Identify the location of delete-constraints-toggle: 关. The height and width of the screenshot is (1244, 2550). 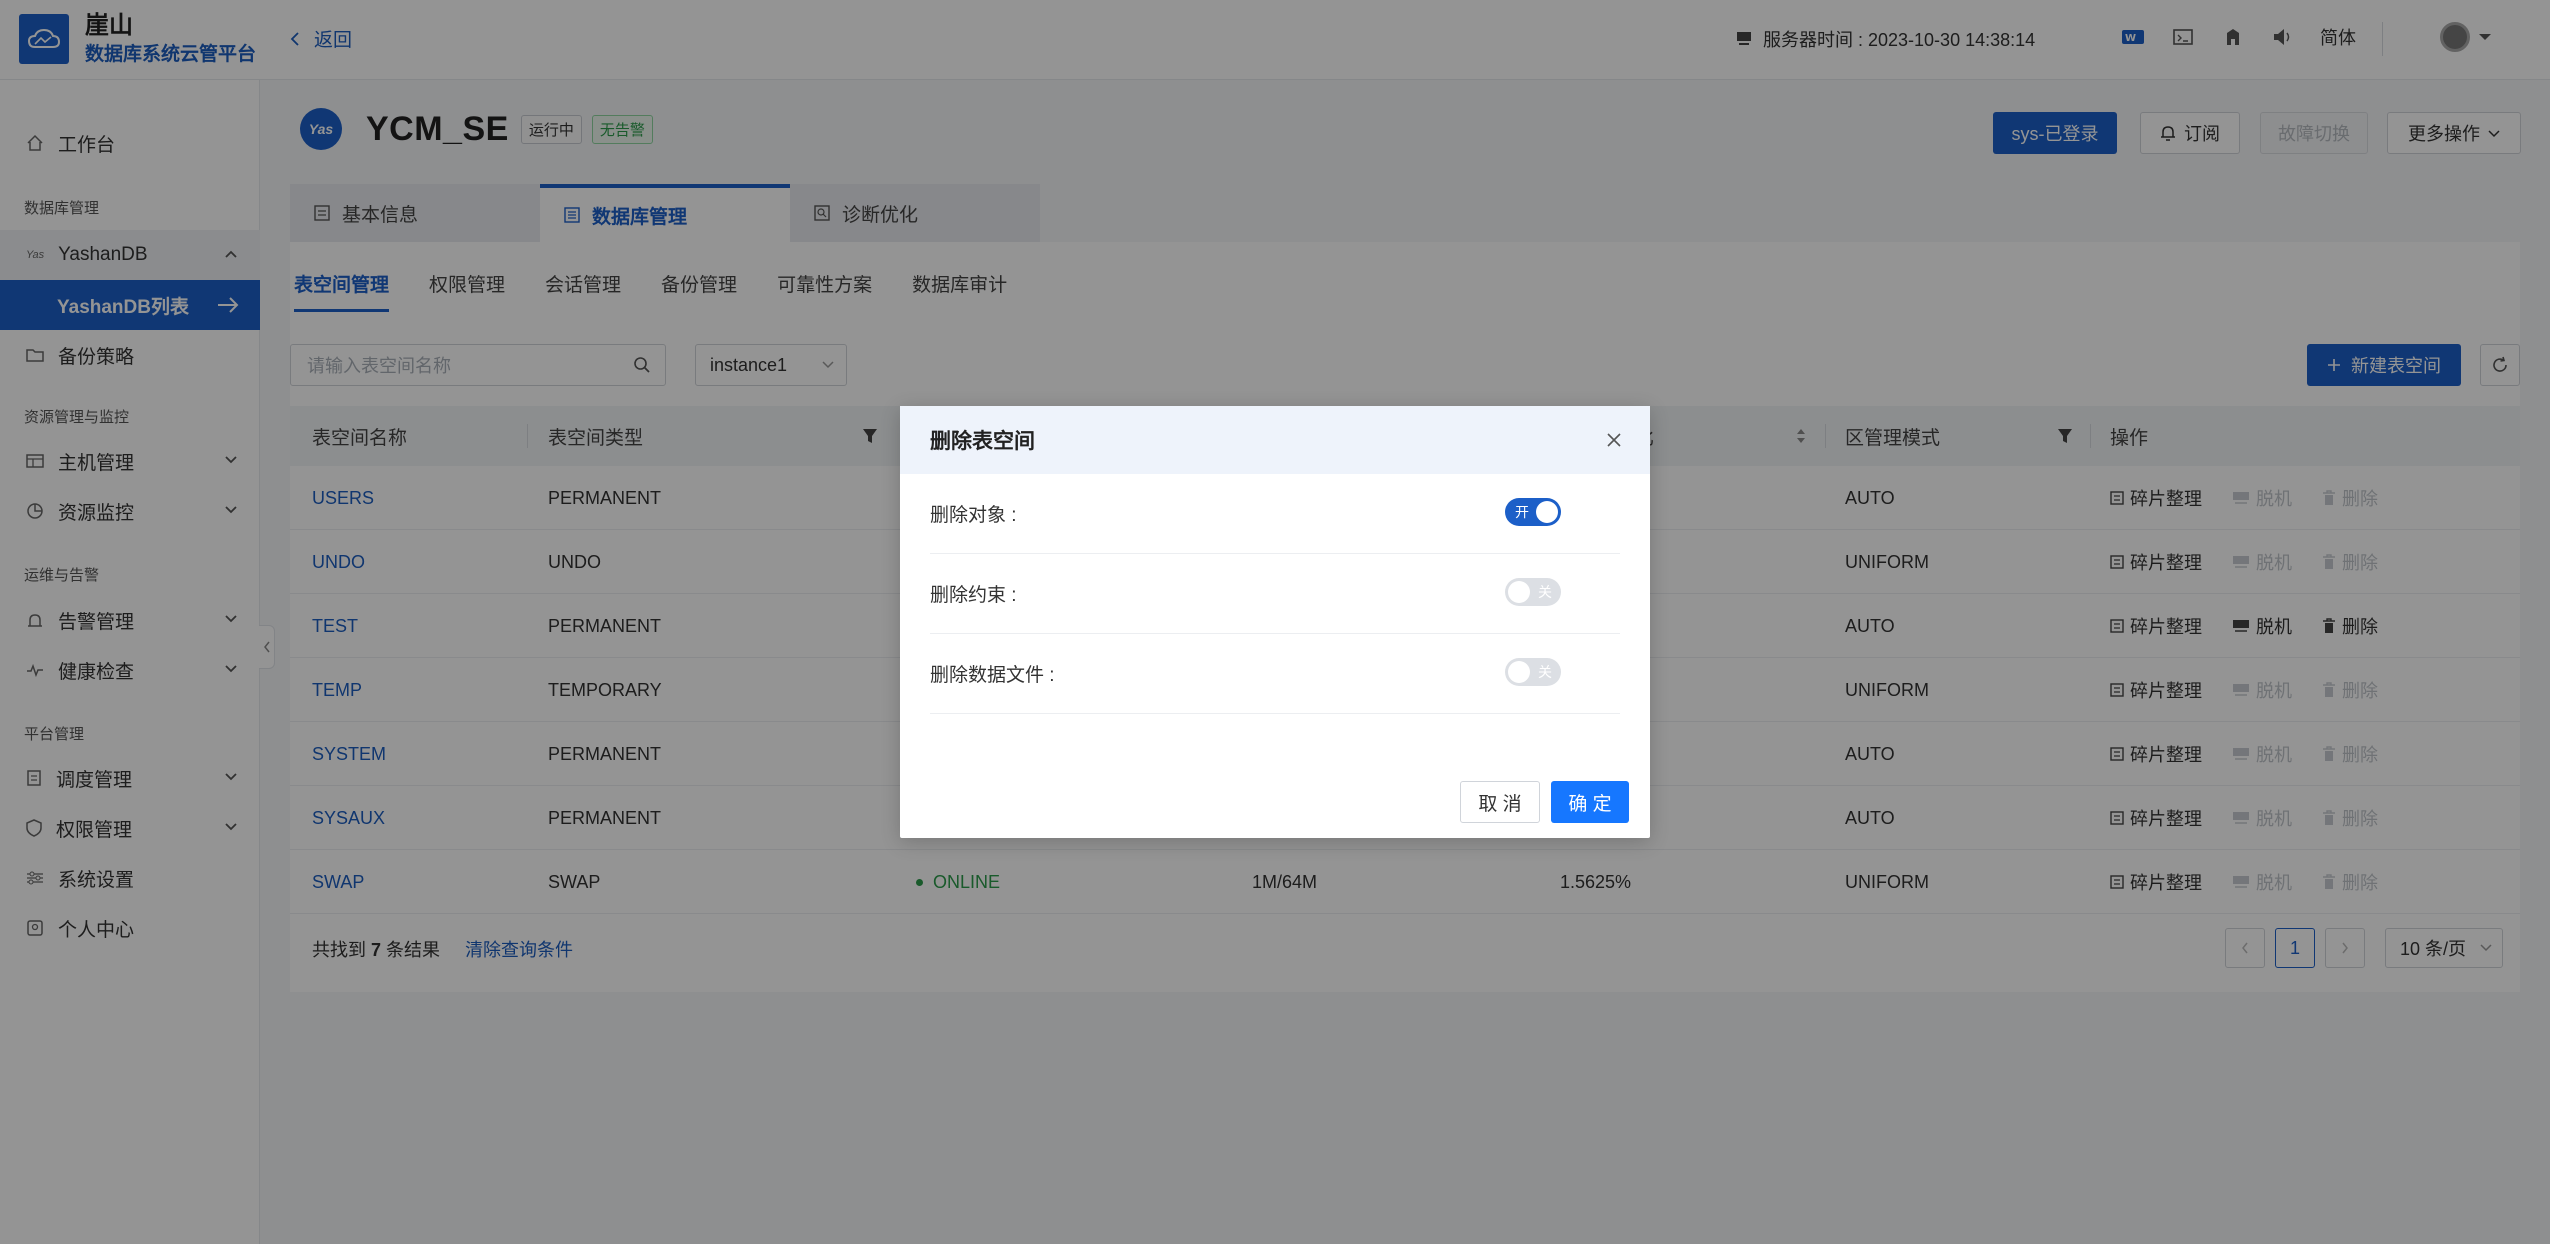
(1533, 592).